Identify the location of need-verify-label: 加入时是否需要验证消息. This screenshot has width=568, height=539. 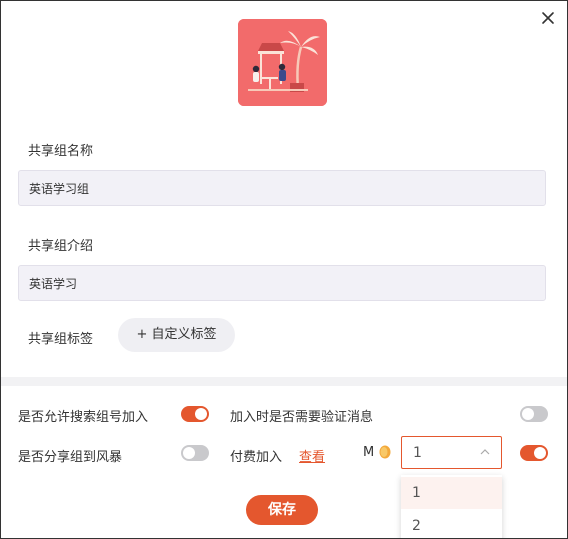
(302, 417).